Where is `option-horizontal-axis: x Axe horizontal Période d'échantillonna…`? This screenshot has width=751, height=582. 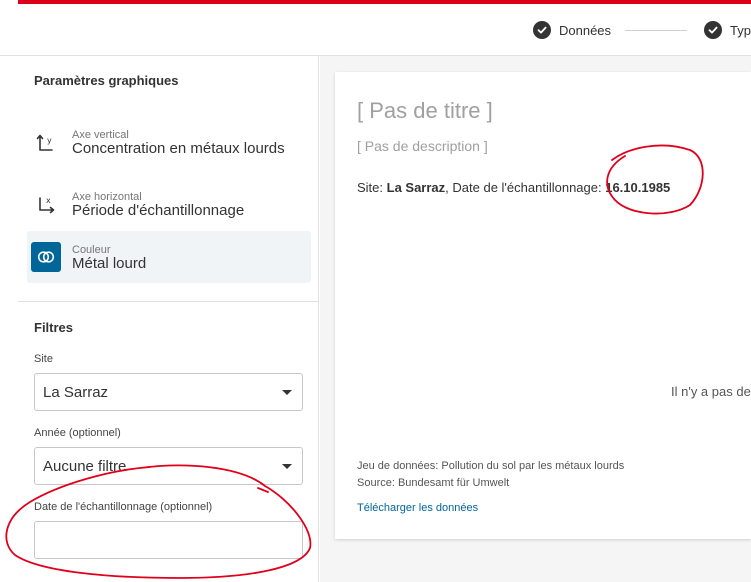 option-horizontal-axis: x Axe horizontal Période d'échantillonna… is located at coordinates (169, 204).